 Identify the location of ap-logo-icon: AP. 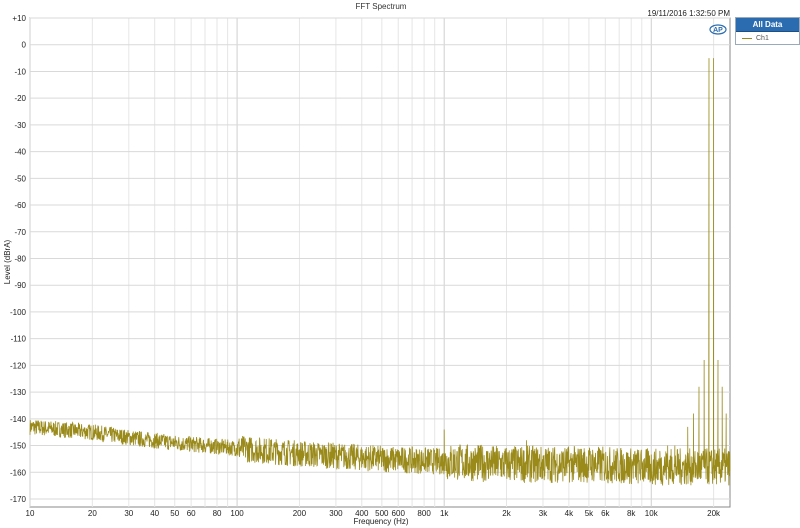
(718, 29).